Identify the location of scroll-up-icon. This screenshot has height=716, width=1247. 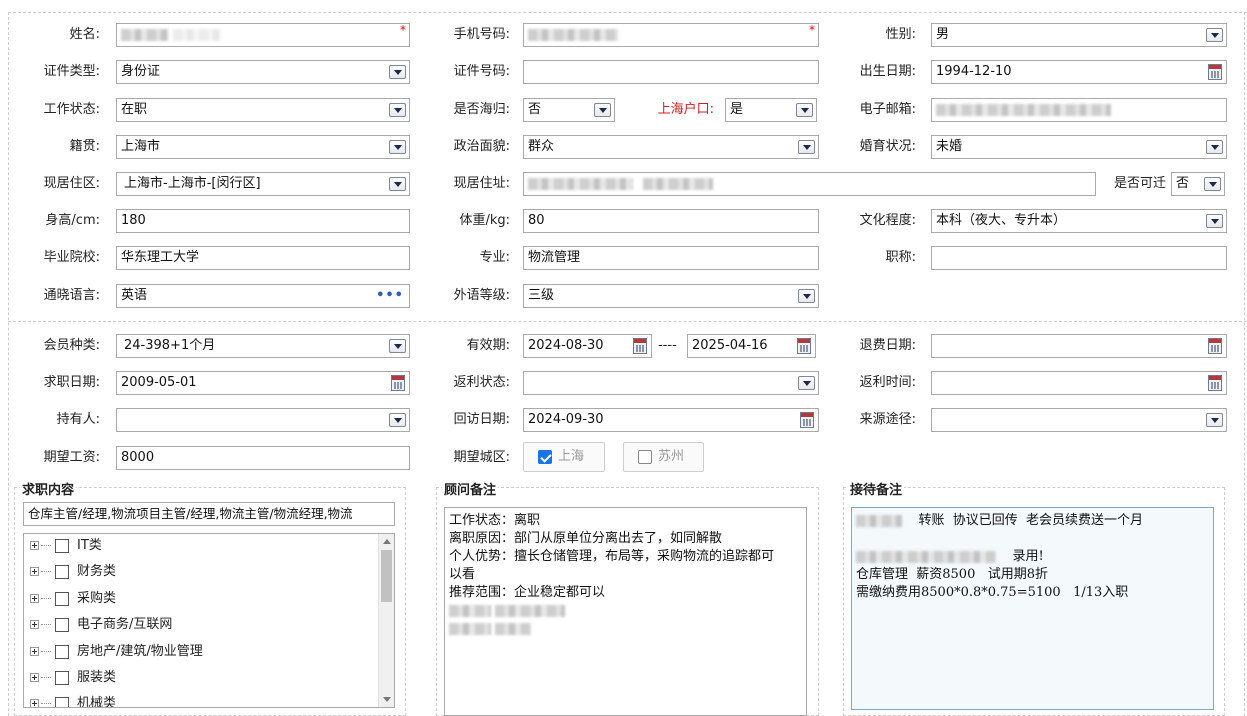
(387, 541).